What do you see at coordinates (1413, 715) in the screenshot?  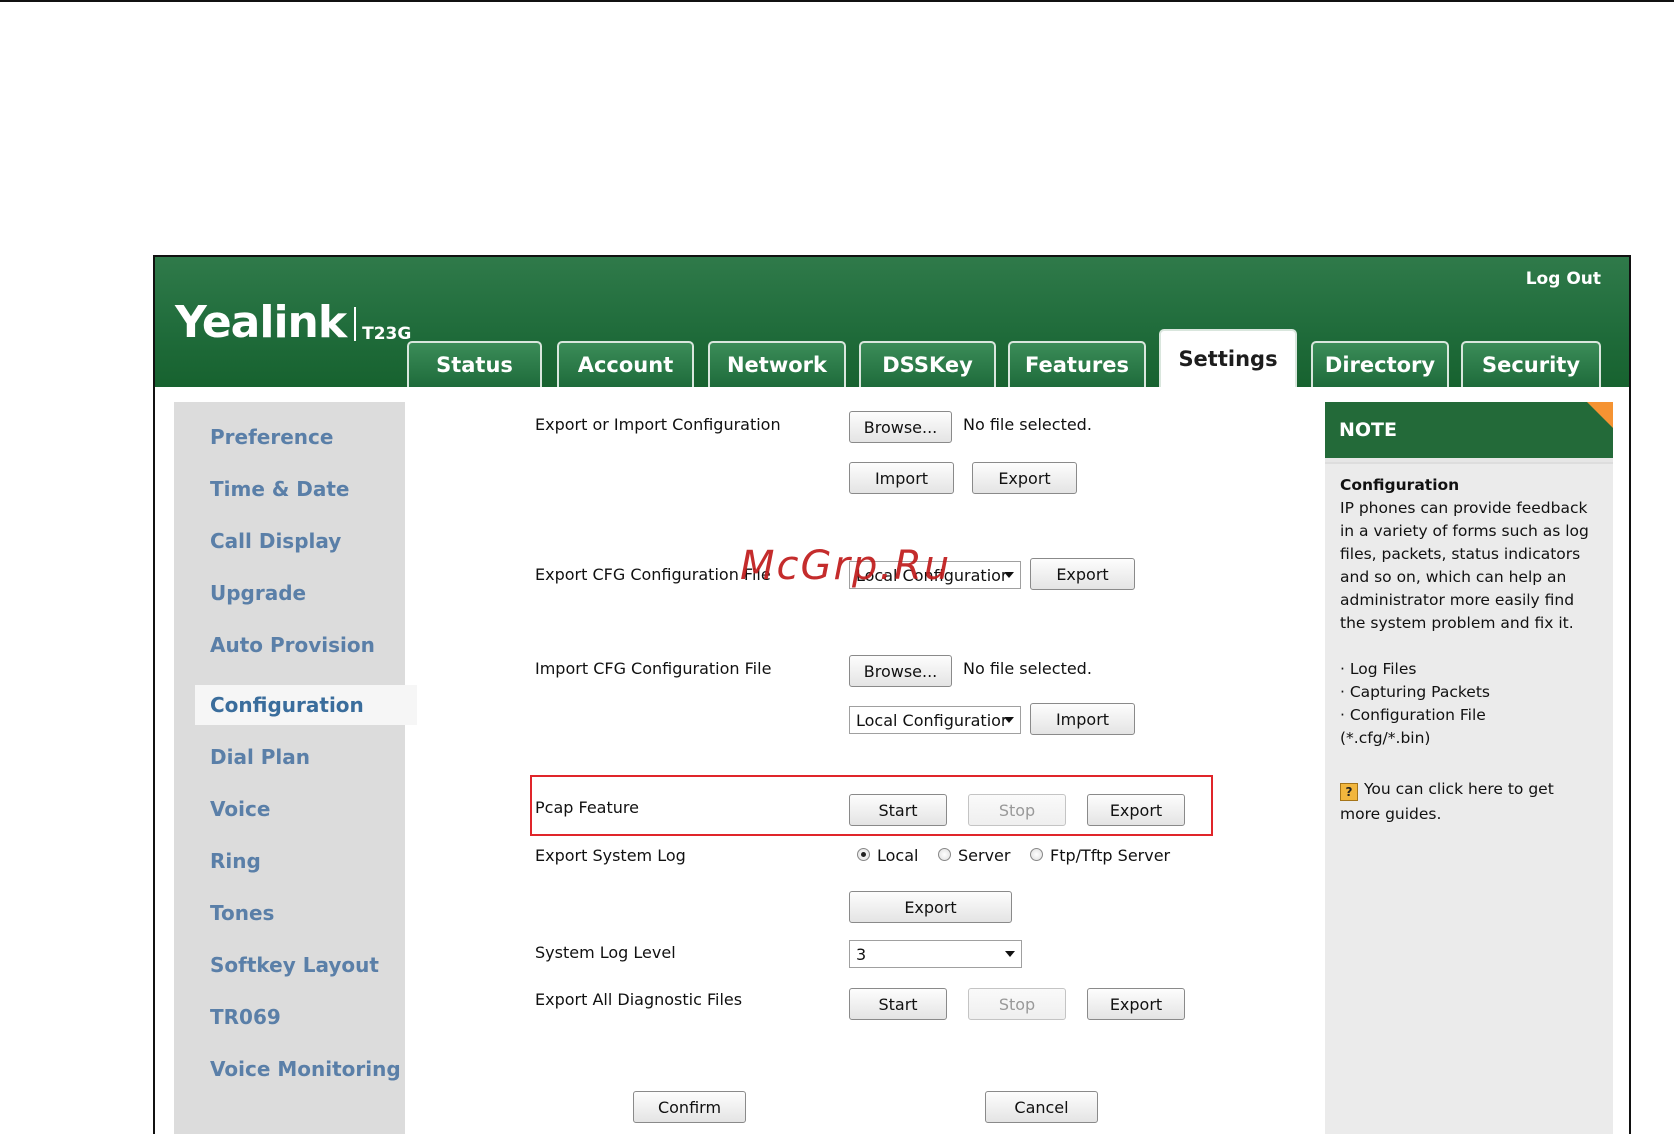 I see `note-bullet: · Configuration File` at bounding box center [1413, 715].